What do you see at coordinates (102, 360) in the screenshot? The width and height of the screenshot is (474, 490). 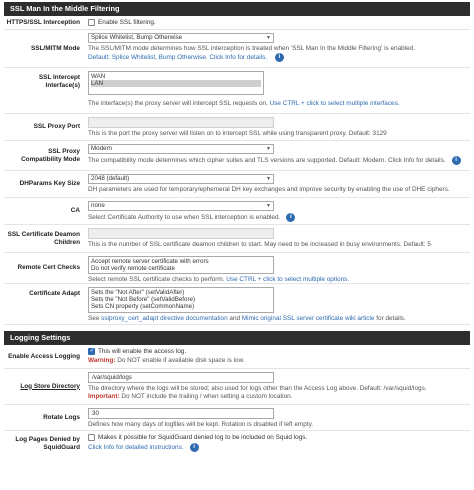 I see `warning-label: Warning:` at bounding box center [102, 360].